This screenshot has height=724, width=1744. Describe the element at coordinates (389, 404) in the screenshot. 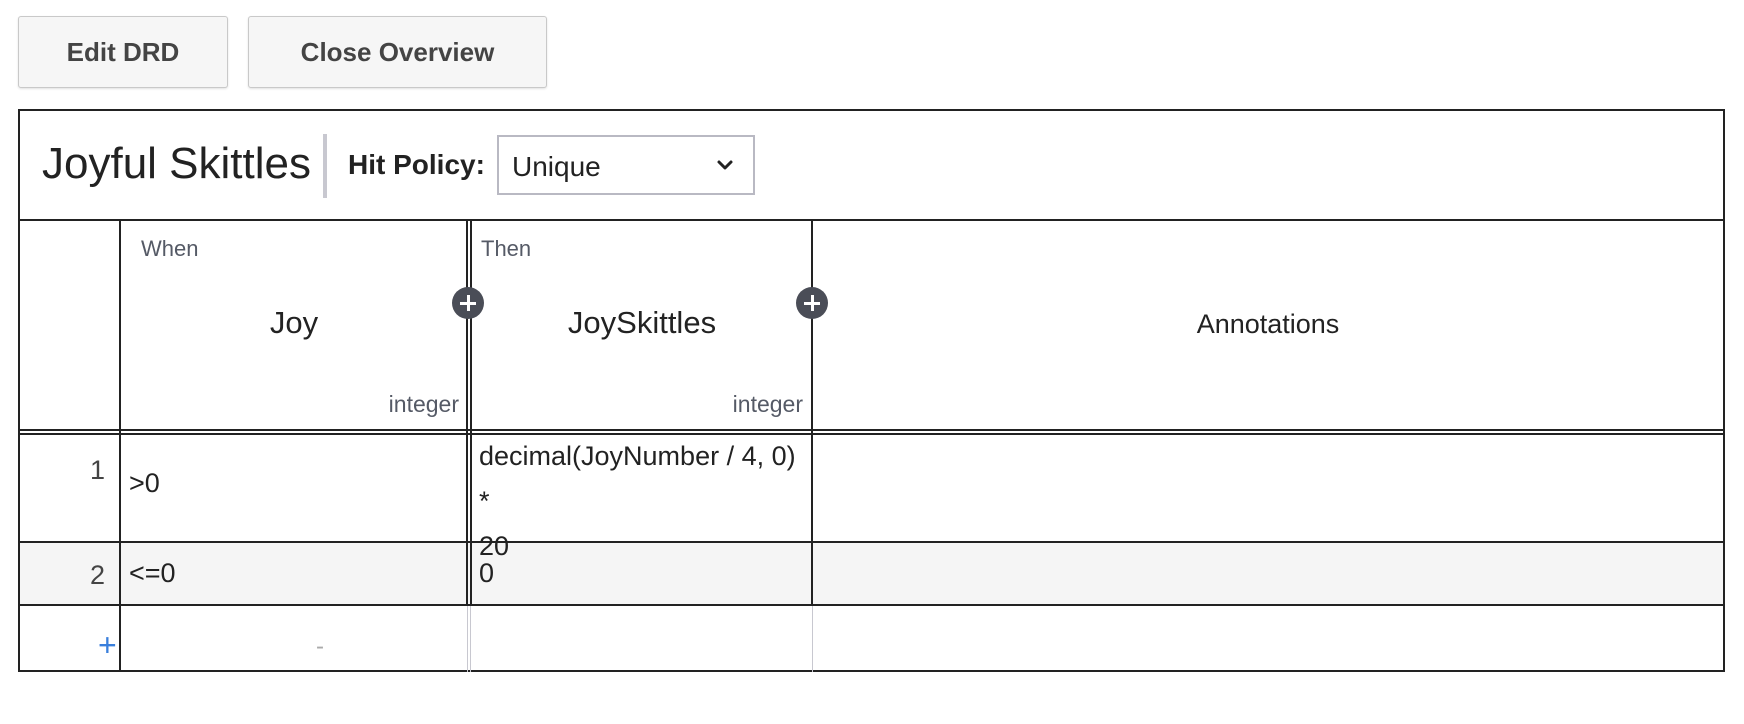

I see `input-type-label: integer` at that location.